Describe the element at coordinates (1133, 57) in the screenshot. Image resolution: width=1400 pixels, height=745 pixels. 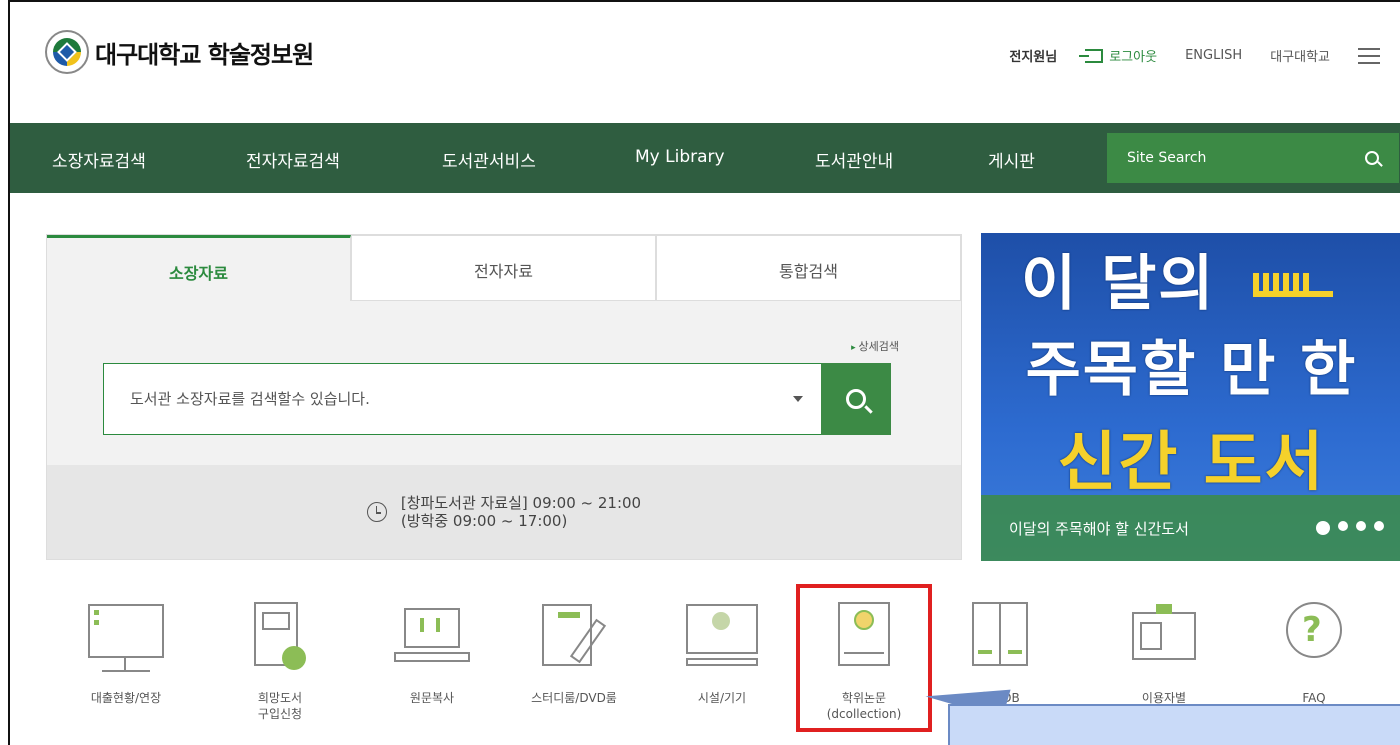
I see `logout-label: 로그아웃` at that location.